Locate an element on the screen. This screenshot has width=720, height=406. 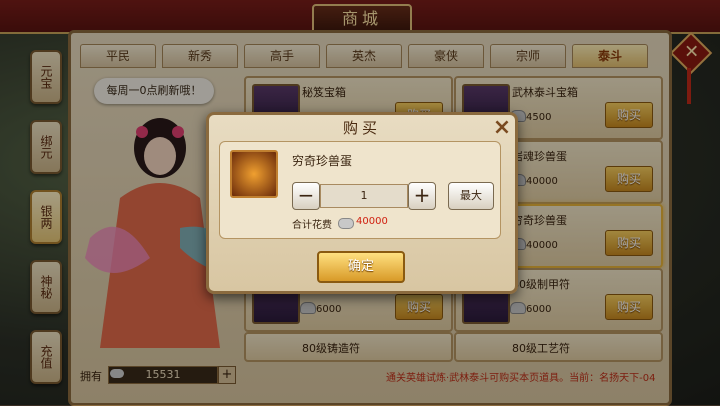
confirm-button: 确定 is located at coordinates (361, 267).